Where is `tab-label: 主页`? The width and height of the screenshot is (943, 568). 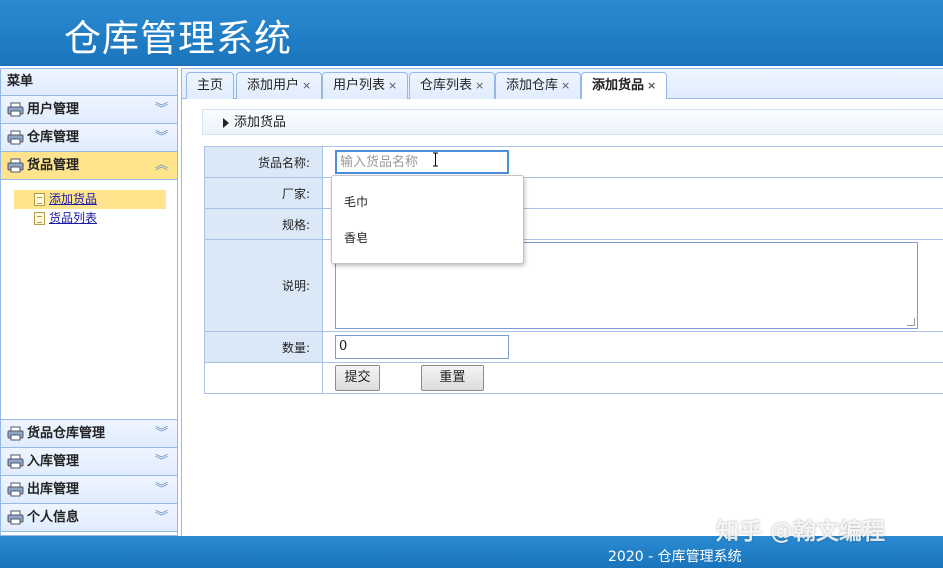 tab-label: 主页 is located at coordinates (210, 85).